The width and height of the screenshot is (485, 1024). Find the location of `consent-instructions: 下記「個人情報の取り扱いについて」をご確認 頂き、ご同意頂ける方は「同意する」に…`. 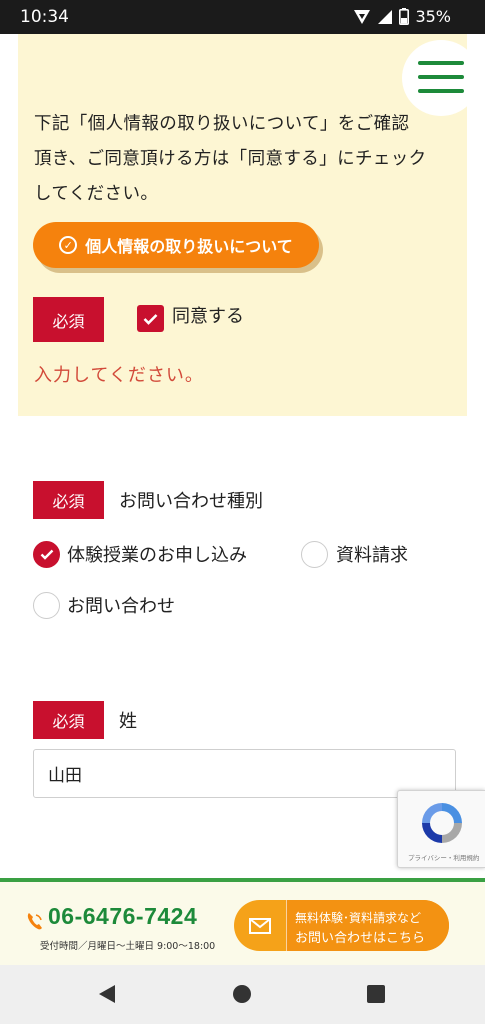

consent-instructions: 下記「個人情報の取り扱いについて」をご確認 頂き、ご同意頂ける方は「同意する」に… is located at coordinates (248, 159).